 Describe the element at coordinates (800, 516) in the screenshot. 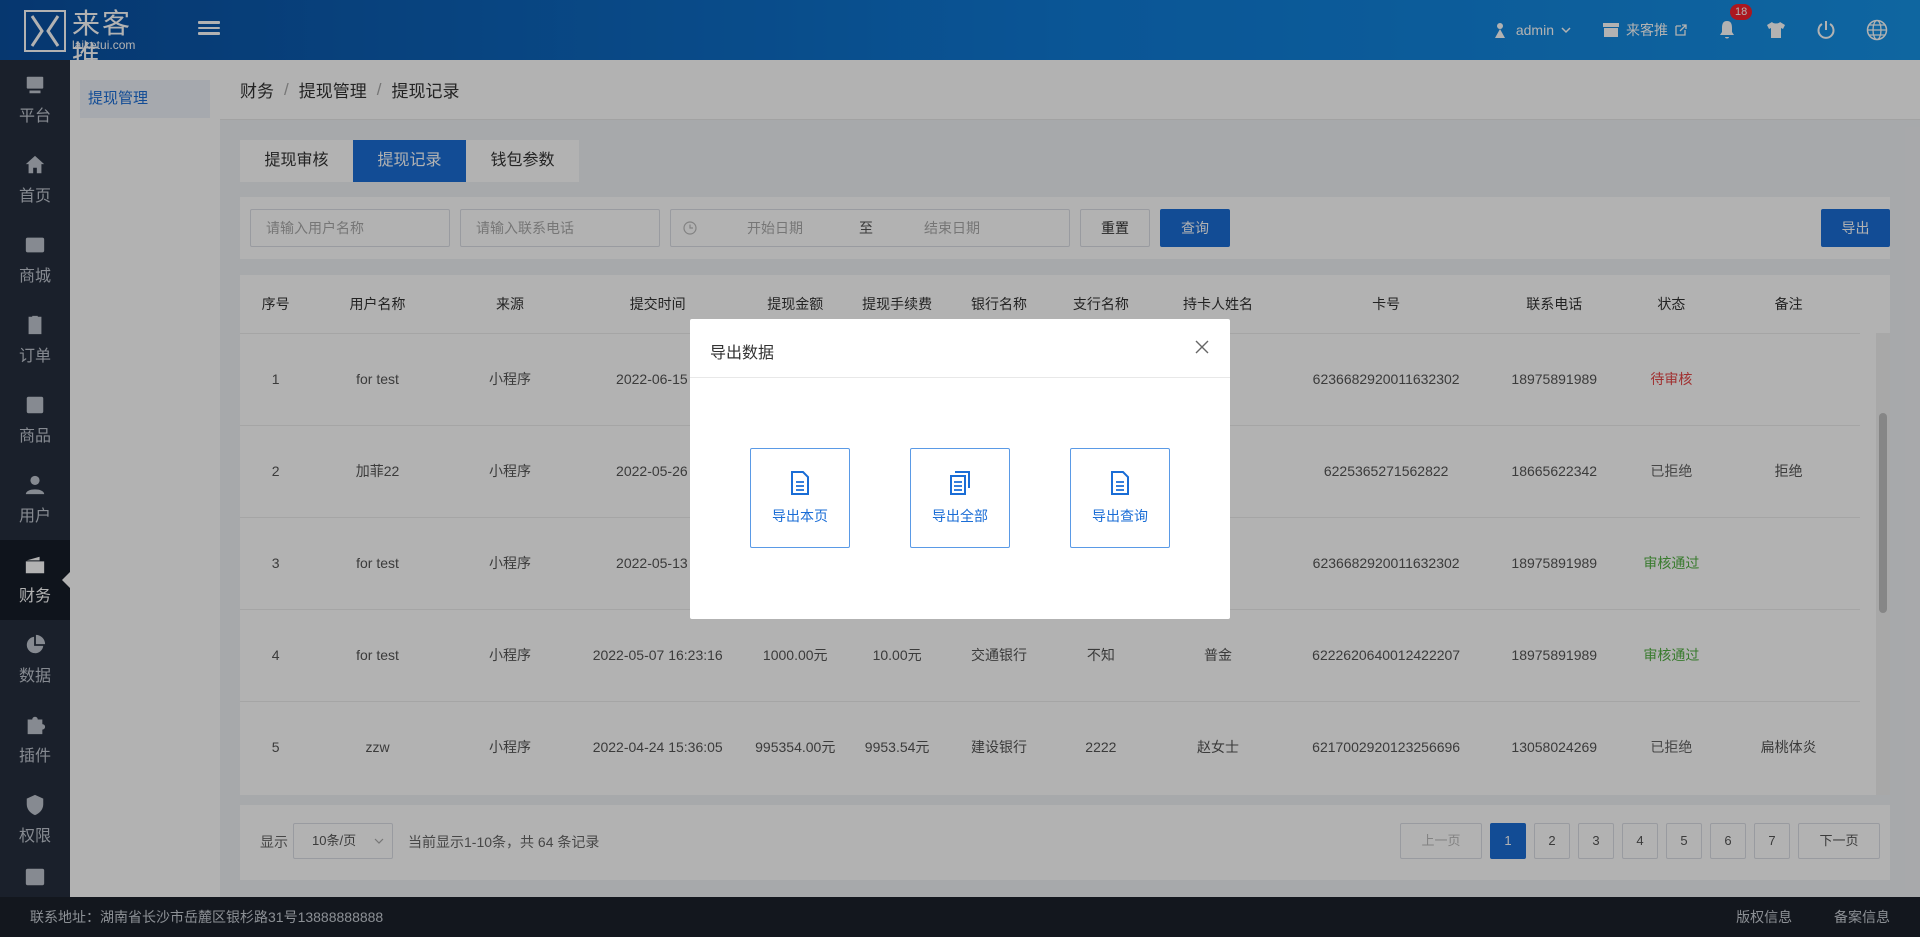

I see `export-page-label: 导出本页` at that location.